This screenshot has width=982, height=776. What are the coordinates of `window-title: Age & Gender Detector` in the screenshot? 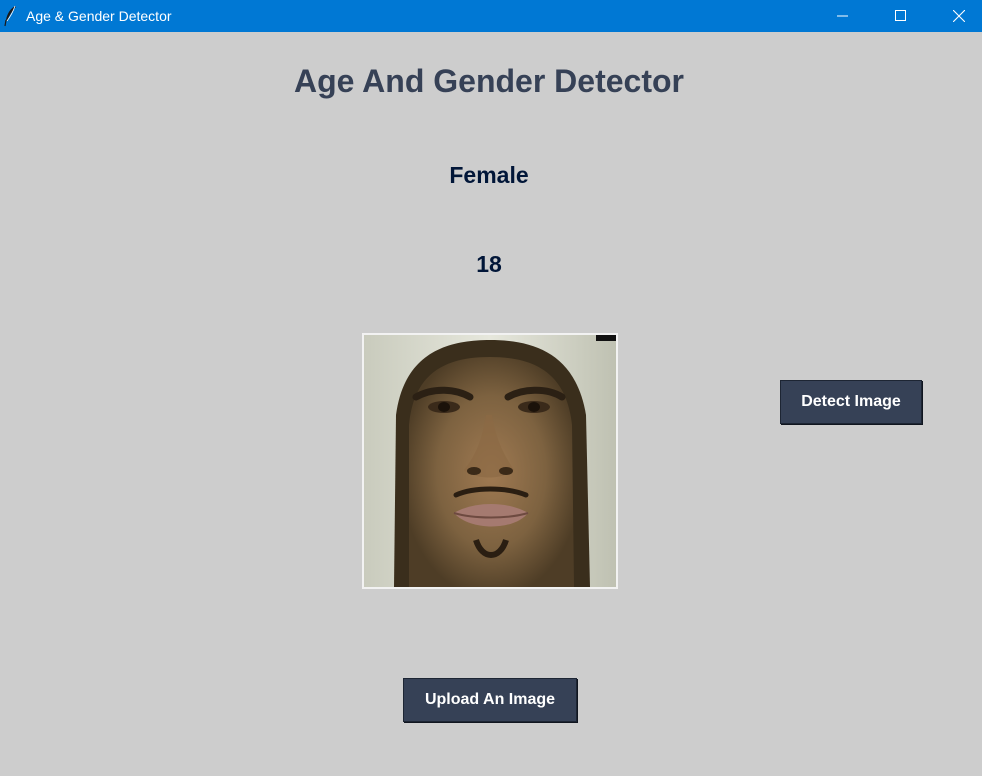 It's located at (99, 16).